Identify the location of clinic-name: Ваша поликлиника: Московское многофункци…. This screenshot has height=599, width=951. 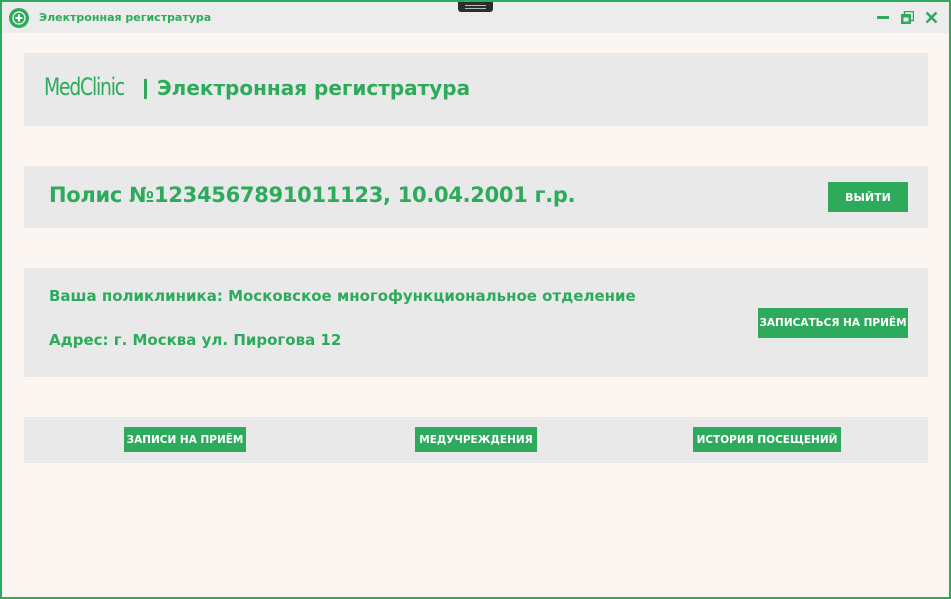
(342, 296).